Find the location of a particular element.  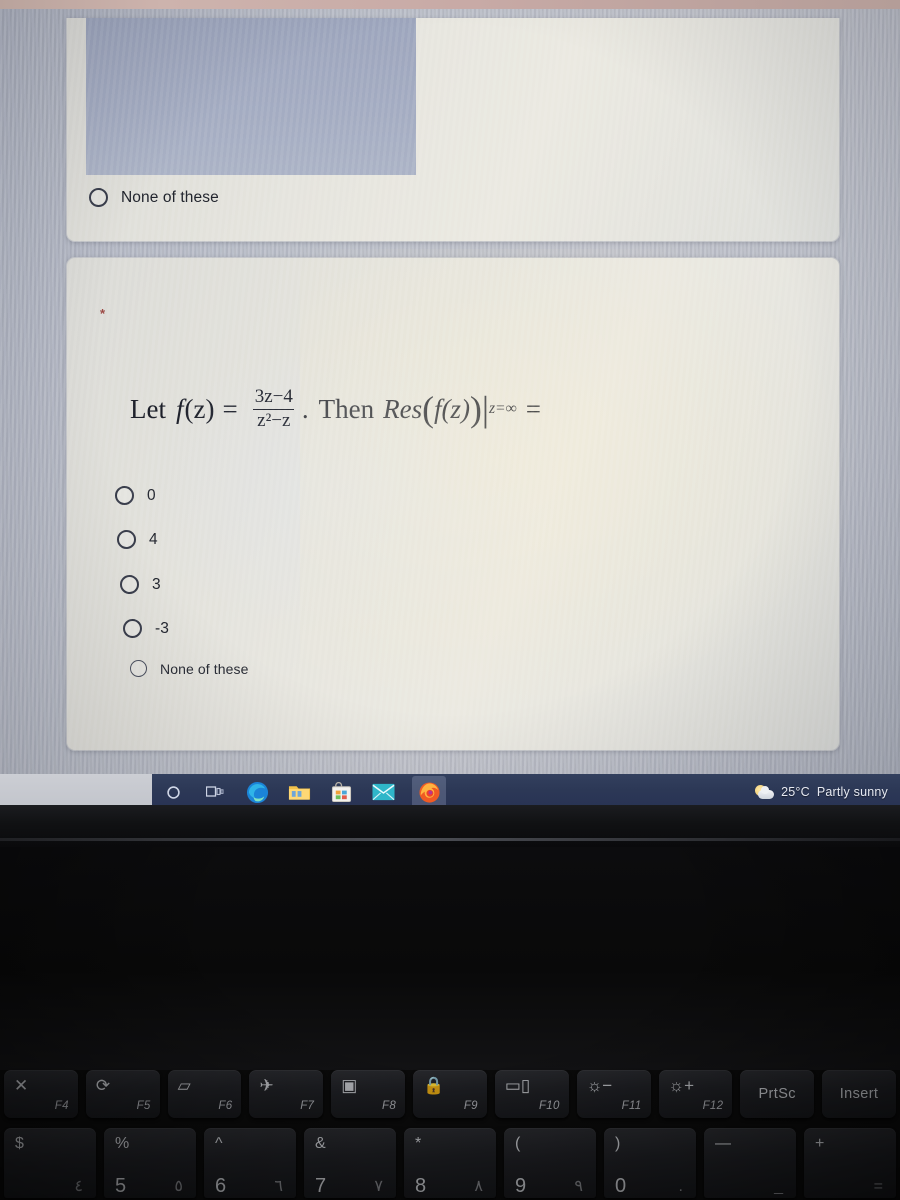

mail-icon is located at coordinates (383, 792).